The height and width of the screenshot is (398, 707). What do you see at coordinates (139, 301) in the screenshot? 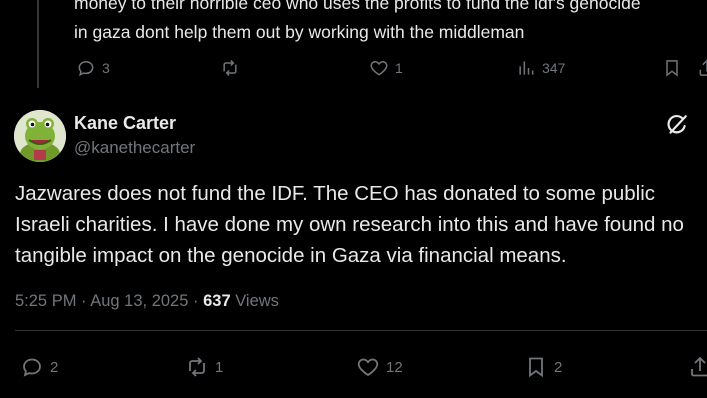
I see `tweet-date: Aug 13, 2025` at bounding box center [139, 301].